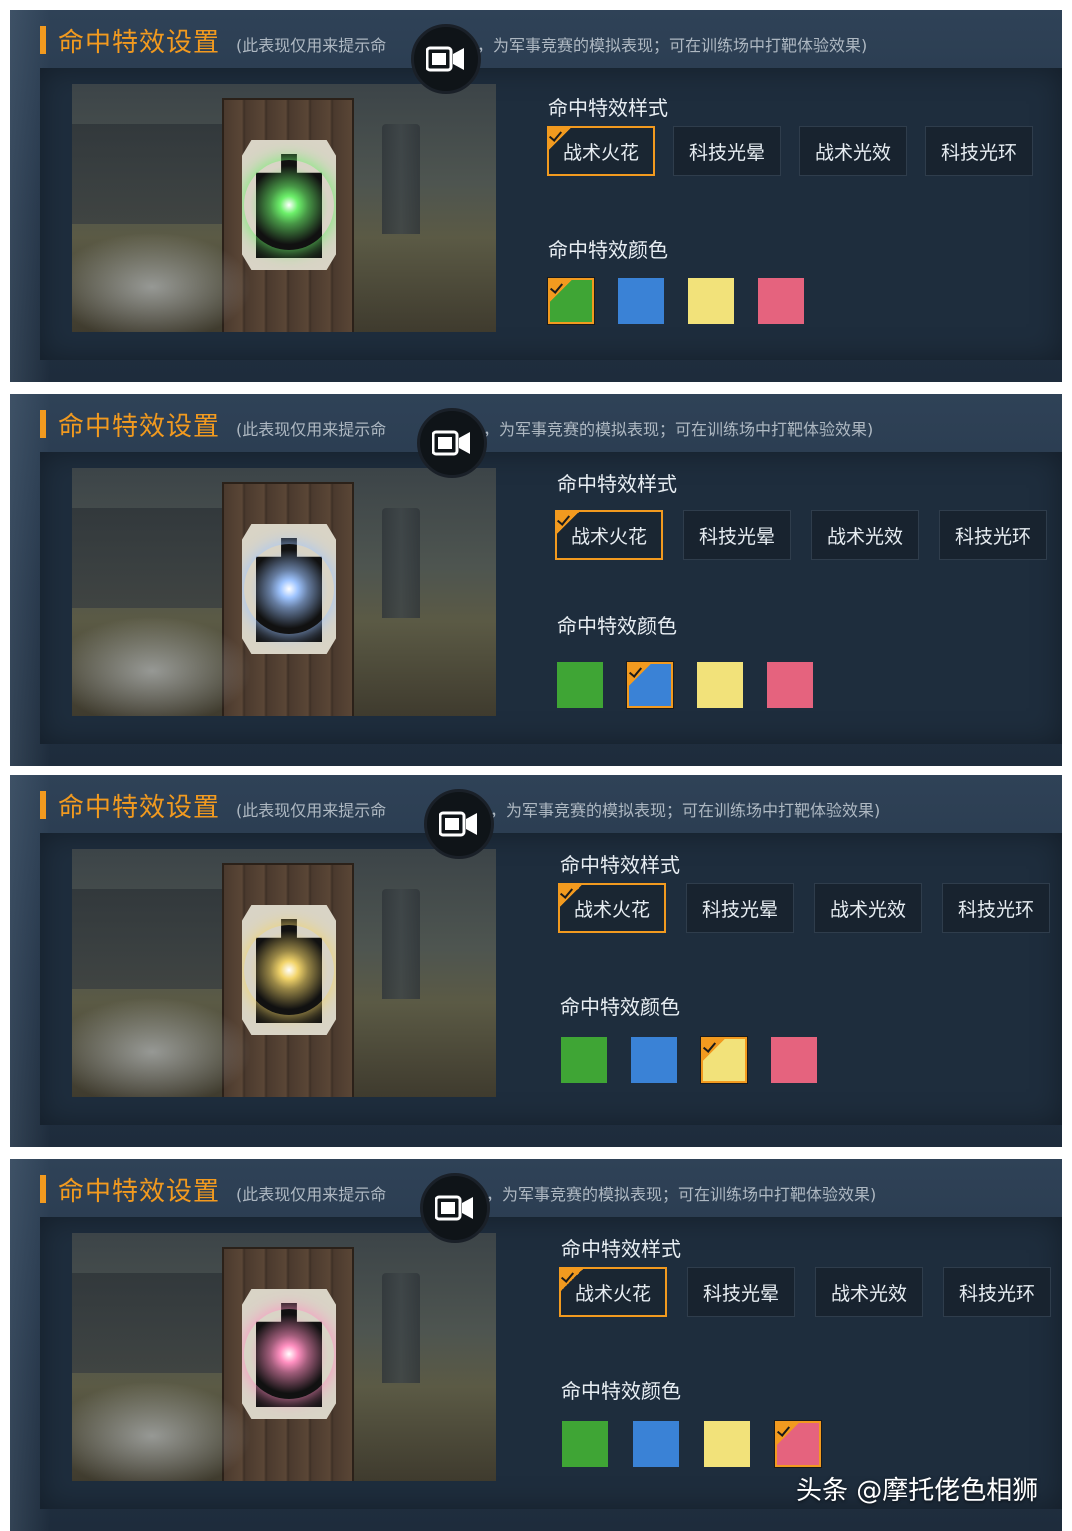  I want to click on watermark: 头条 @摩托佬色相狮, so click(917, 1491).